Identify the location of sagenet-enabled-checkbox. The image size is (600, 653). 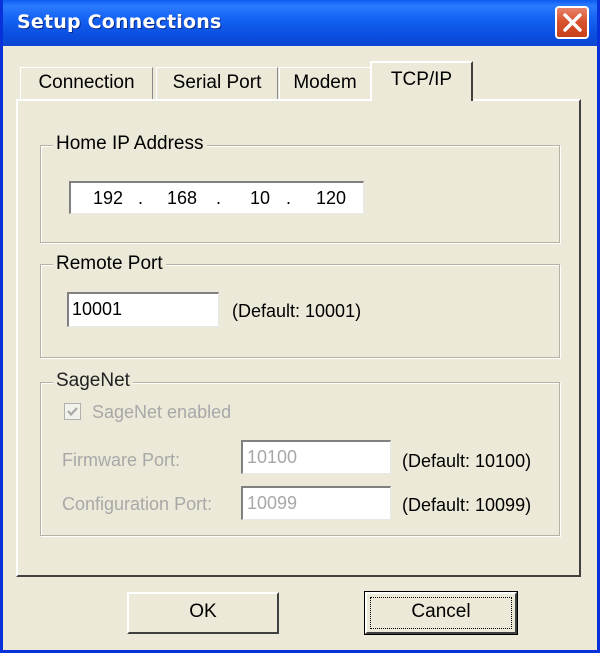
(72, 411).